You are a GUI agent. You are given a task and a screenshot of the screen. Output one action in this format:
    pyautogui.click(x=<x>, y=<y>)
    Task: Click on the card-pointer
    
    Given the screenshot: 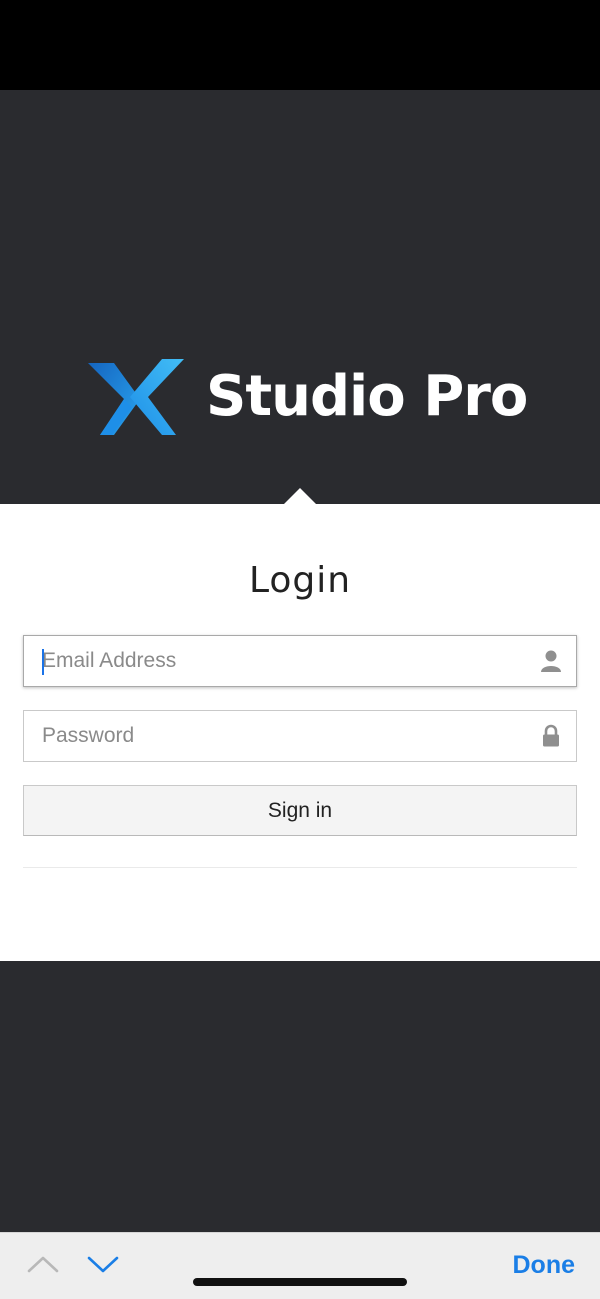 What is the action you would take?
    pyautogui.click(x=300, y=496)
    